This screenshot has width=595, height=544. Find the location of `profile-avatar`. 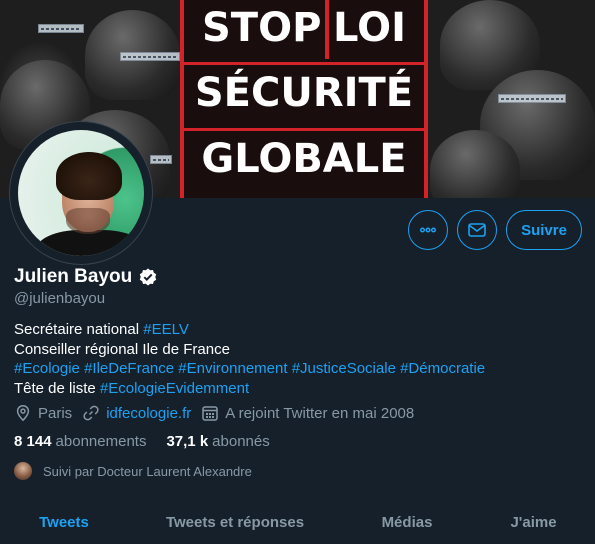

profile-avatar is located at coordinates (81, 193).